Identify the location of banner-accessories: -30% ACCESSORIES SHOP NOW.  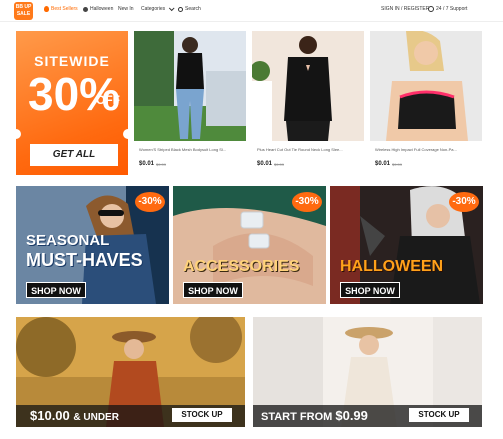
(249, 245).